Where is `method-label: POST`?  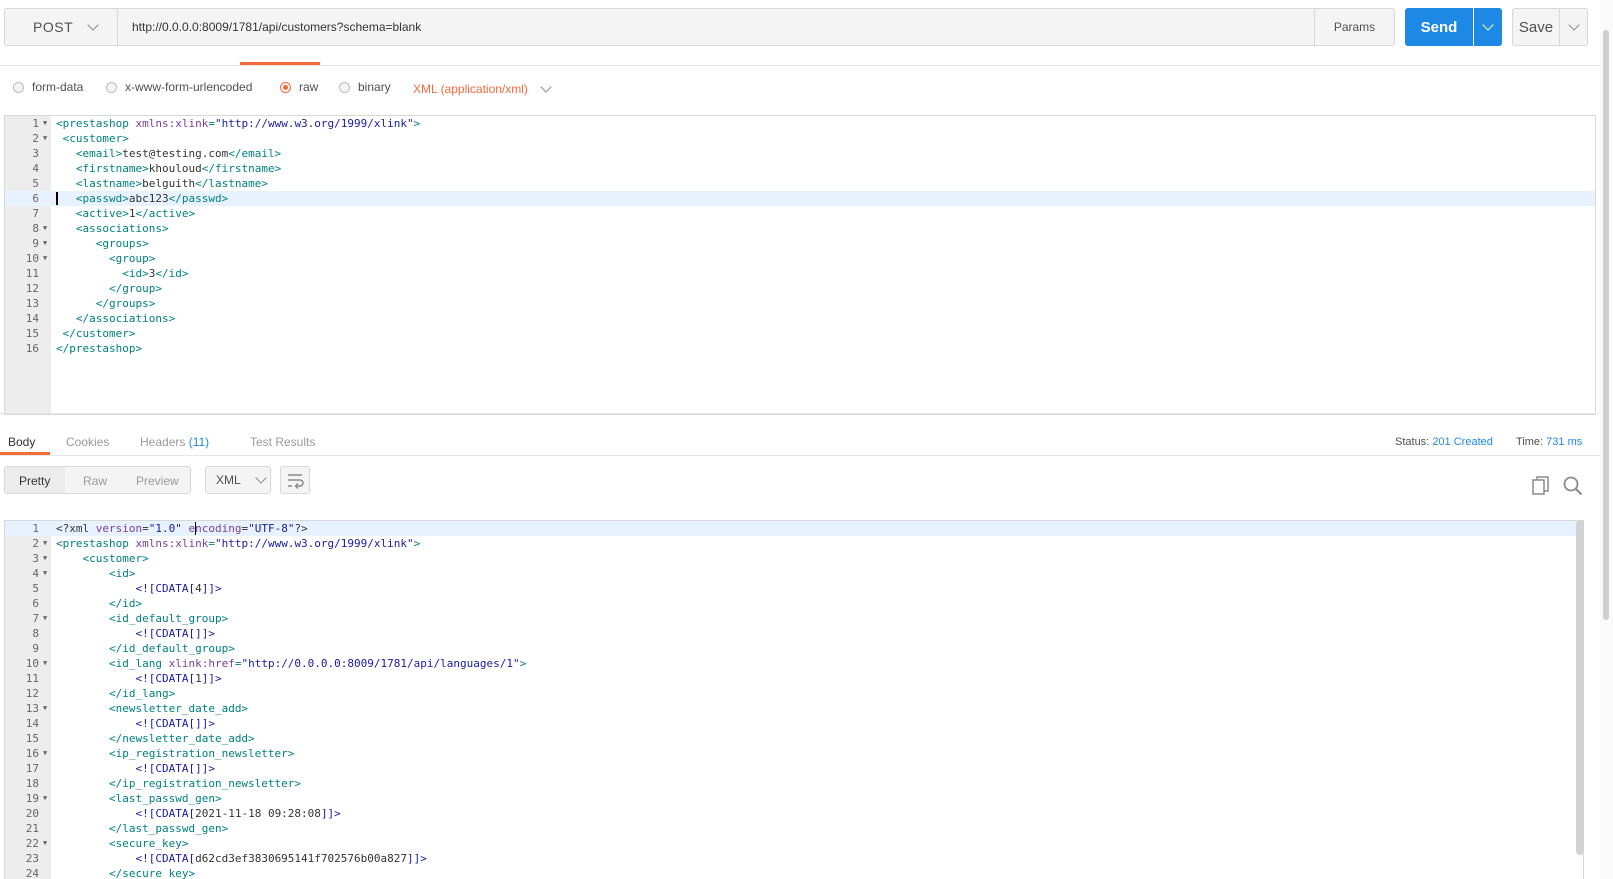 method-label: POST is located at coordinates (53, 27).